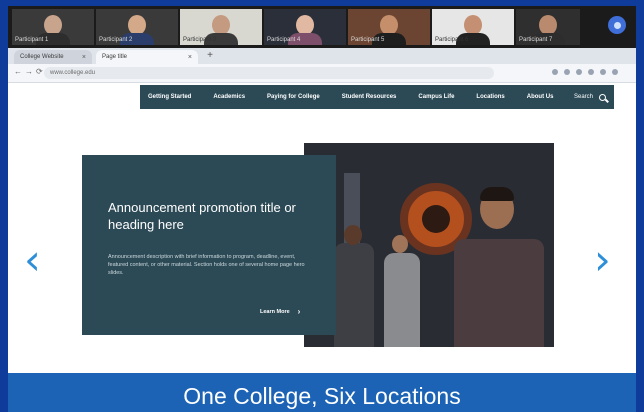  What do you see at coordinates (169, 97) in the screenshot?
I see `nav-item-getting-started: Getting Started` at bounding box center [169, 97].